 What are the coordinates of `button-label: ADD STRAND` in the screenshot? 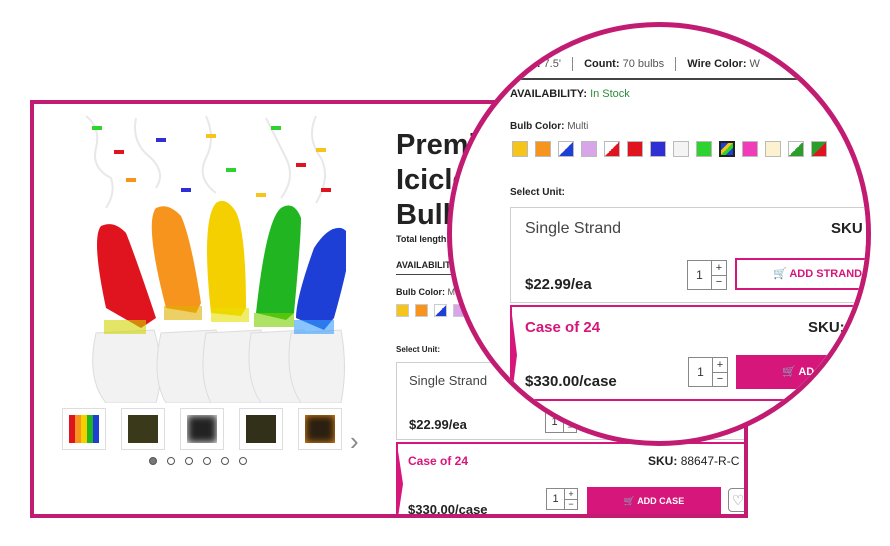 It's located at (826, 274).